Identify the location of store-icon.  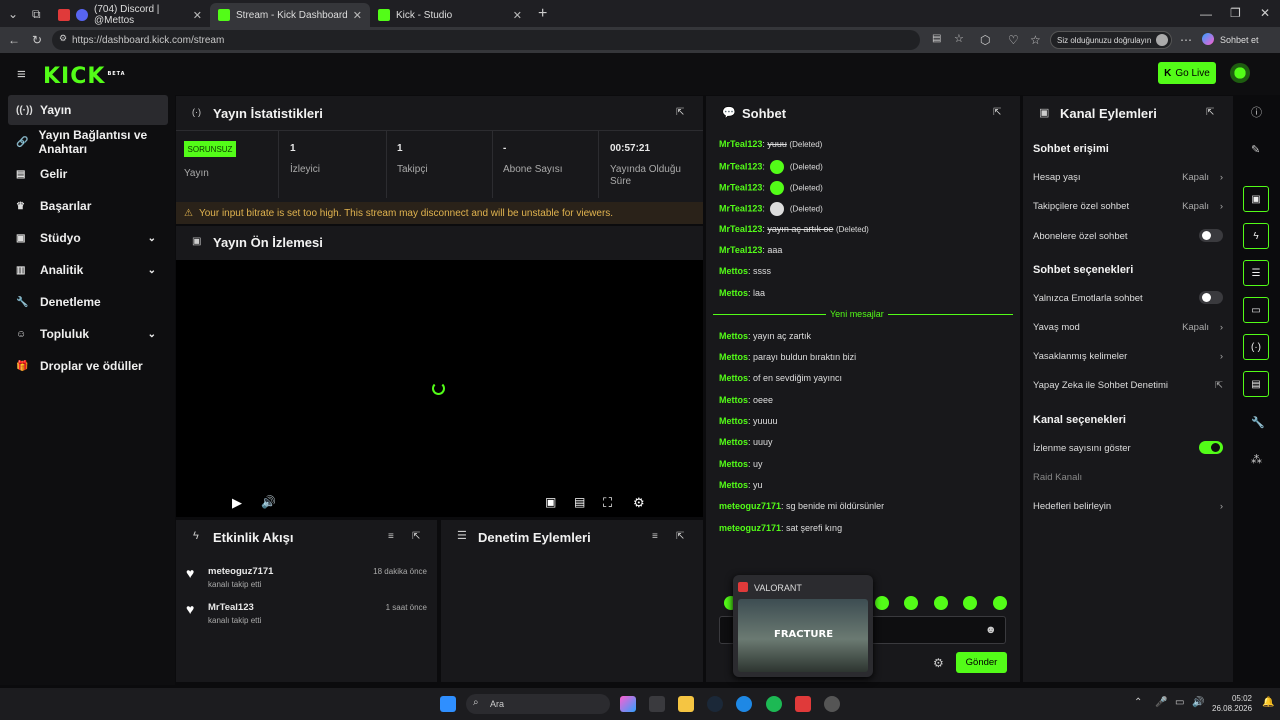
(657, 704).